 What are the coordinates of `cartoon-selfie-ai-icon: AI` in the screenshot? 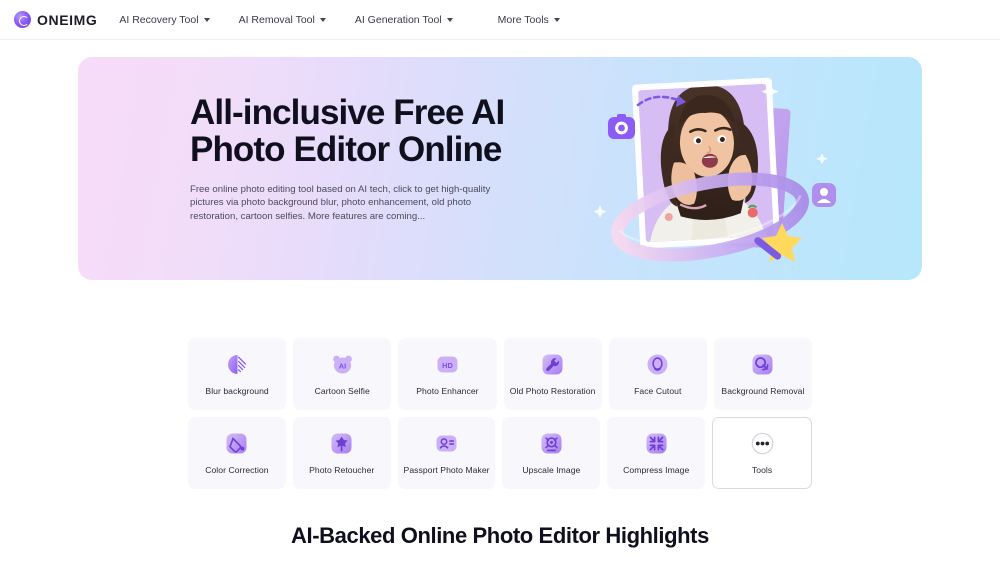 It's located at (342, 364).